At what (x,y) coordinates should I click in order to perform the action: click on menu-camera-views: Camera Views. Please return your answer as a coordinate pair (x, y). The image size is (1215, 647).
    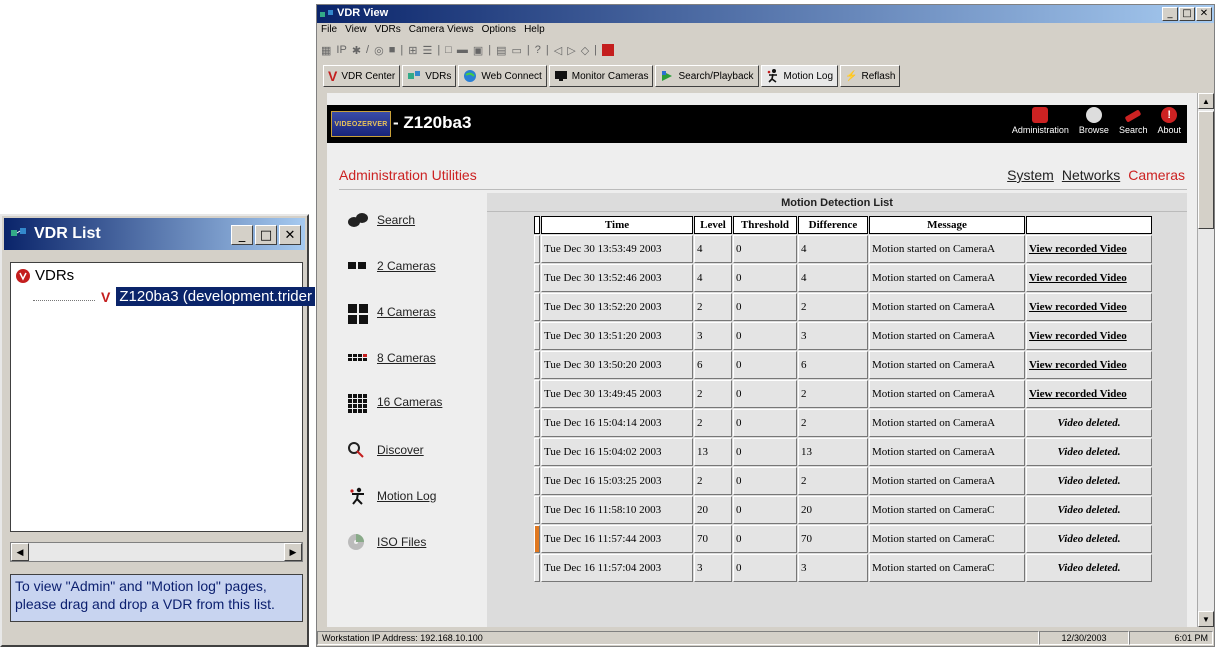
    Looking at the image, I should click on (441, 31).